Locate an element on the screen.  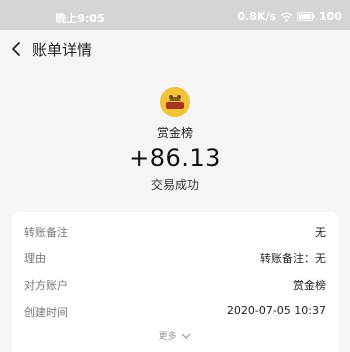
battery-level: 100 is located at coordinates (330, 16).